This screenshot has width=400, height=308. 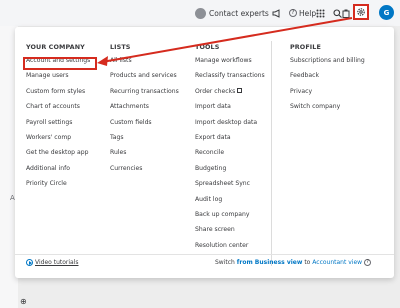 What do you see at coordinates (230, 216) in the screenshot?
I see `menu-item-back-up-company: Back up company` at bounding box center [230, 216].